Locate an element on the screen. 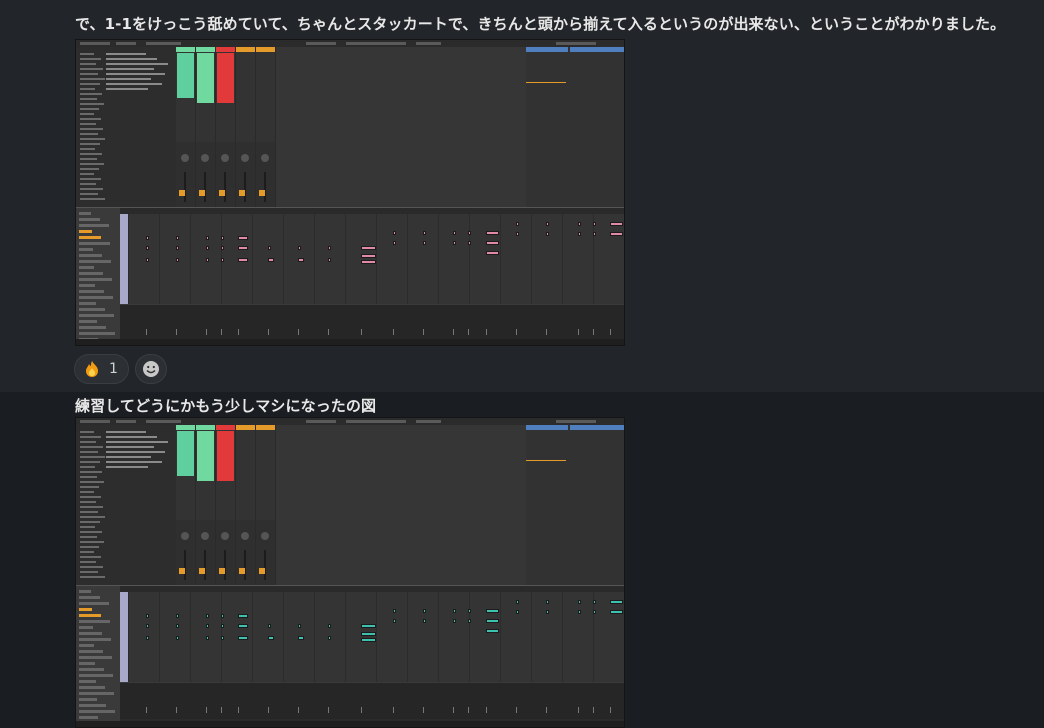  screenshot-mixer is located at coordinates (265, 174).